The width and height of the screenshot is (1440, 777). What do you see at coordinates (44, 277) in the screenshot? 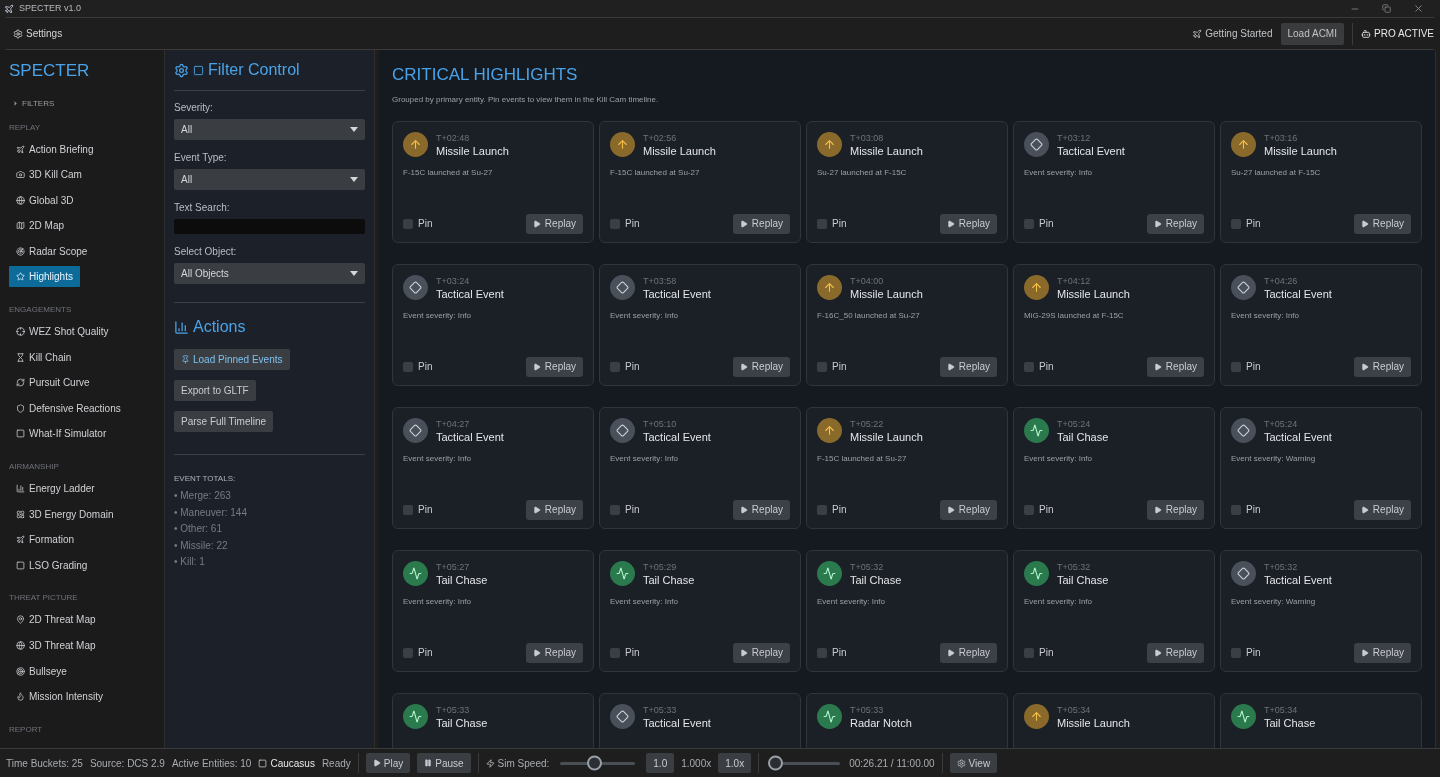
I see `nav-item: Highlights` at bounding box center [44, 277].